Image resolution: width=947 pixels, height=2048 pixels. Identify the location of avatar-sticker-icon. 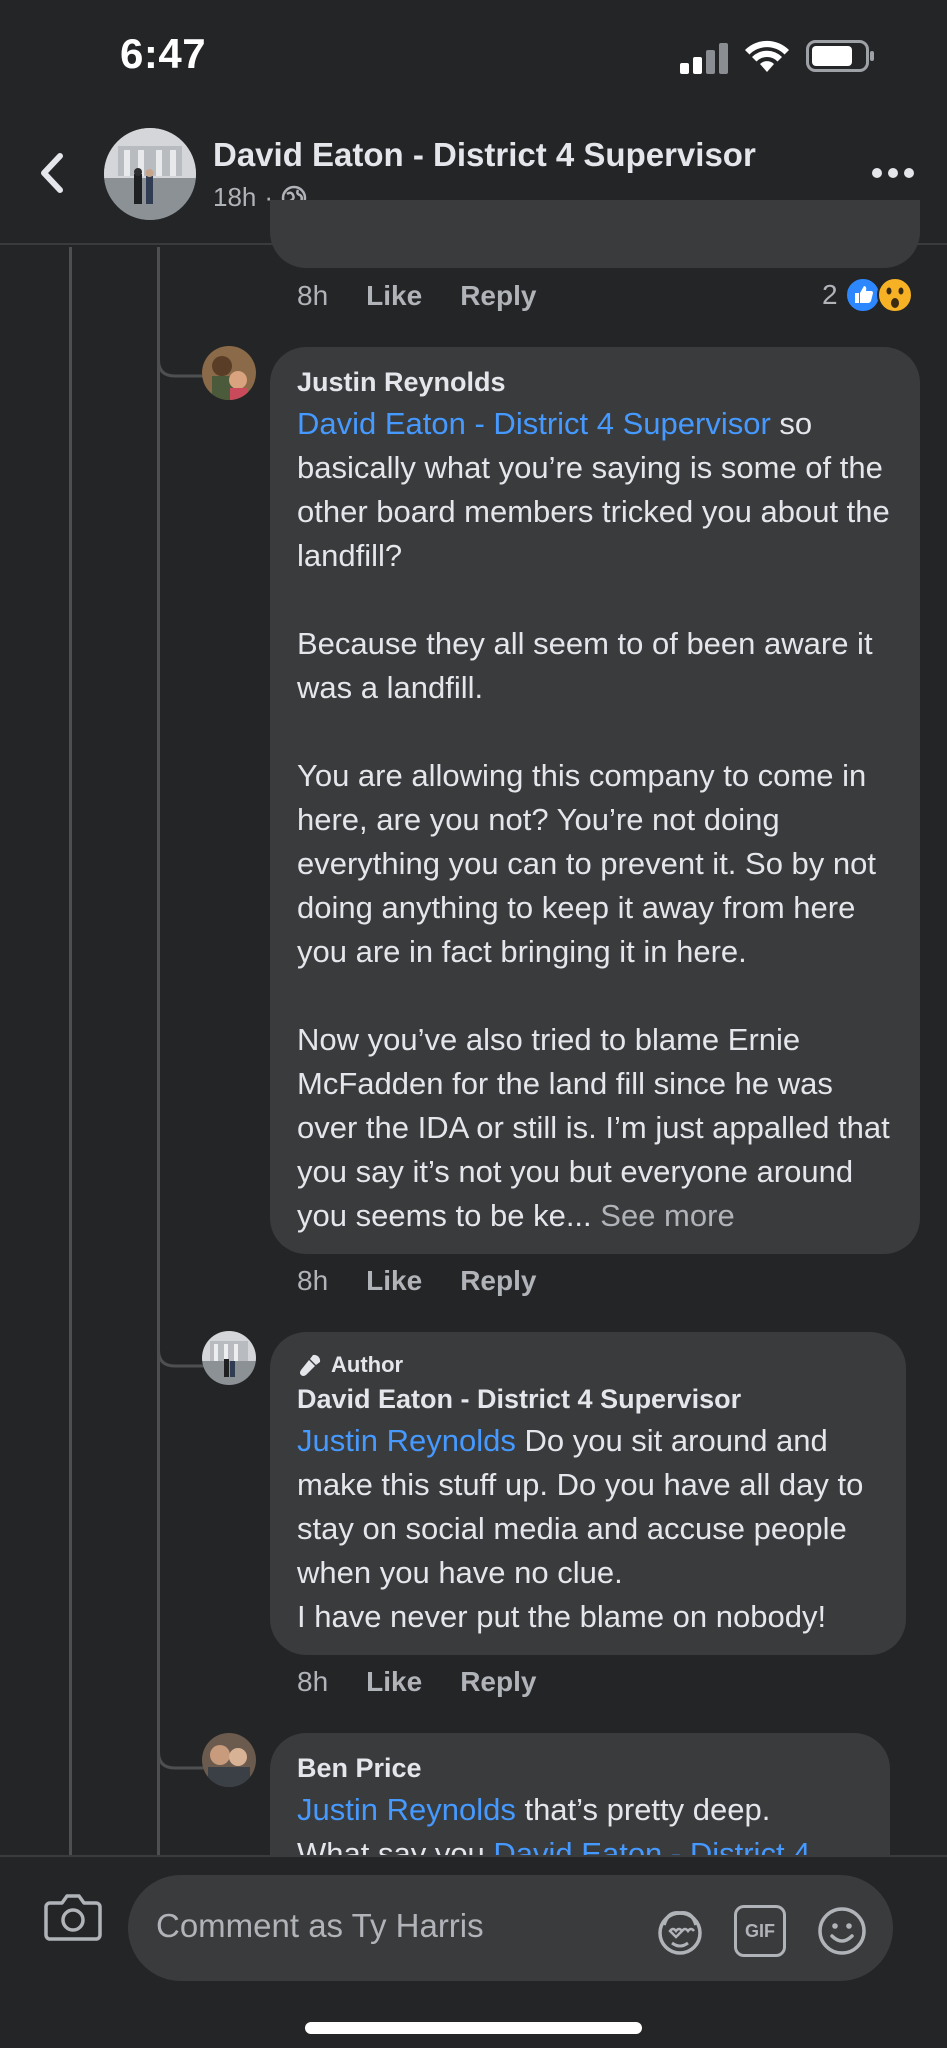
(680, 1931).